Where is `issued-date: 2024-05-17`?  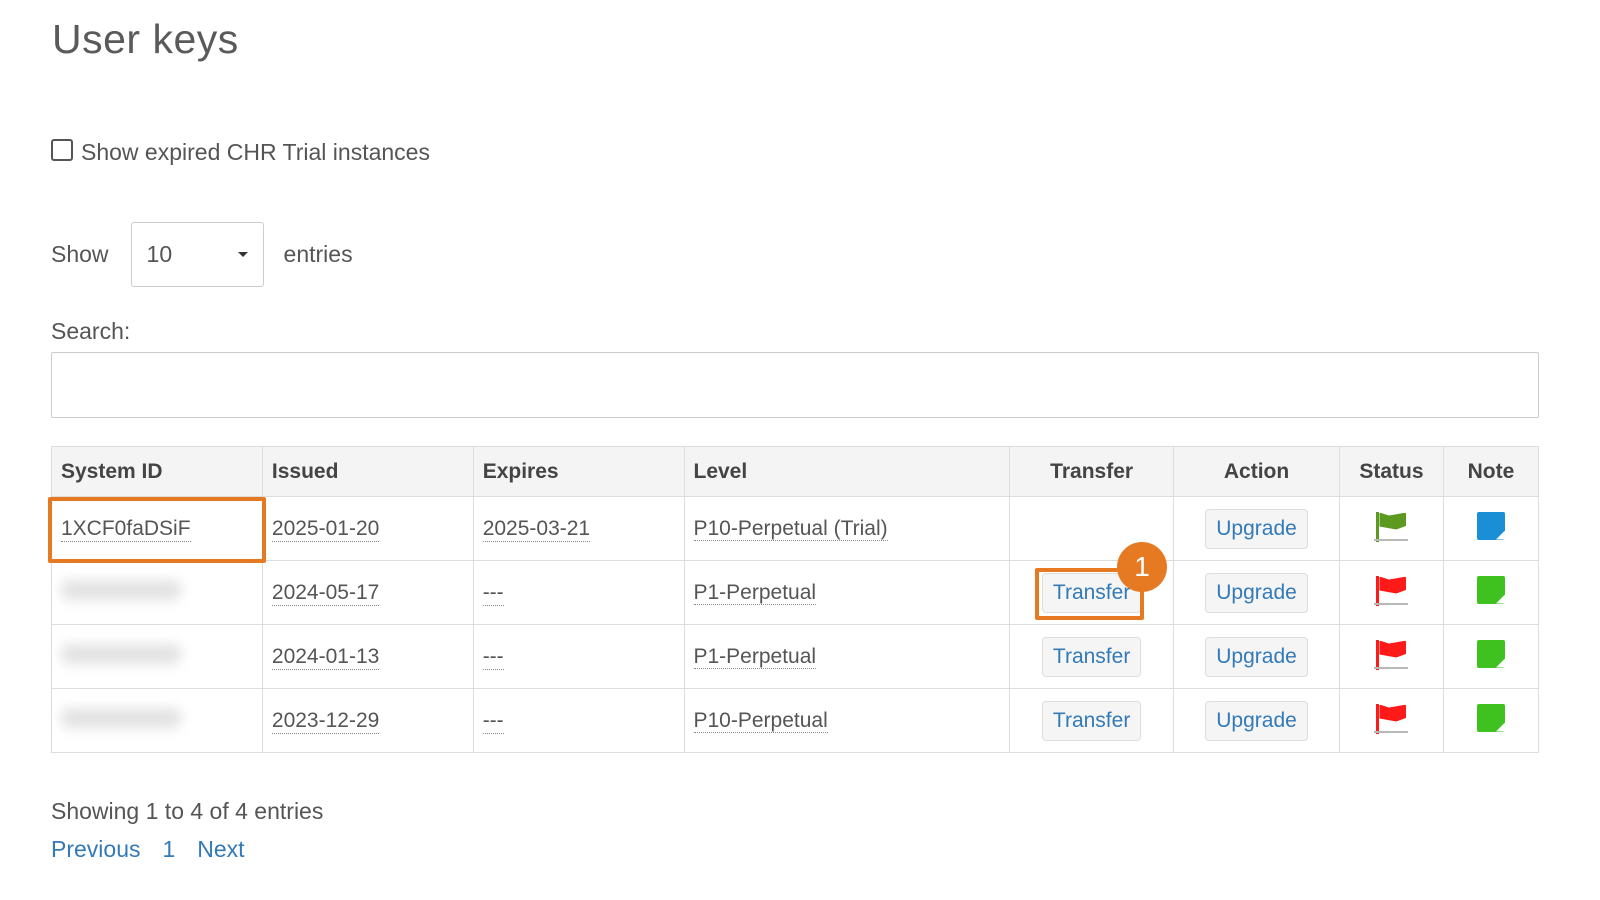 issued-date: 2024-05-17 is located at coordinates (325, 593).